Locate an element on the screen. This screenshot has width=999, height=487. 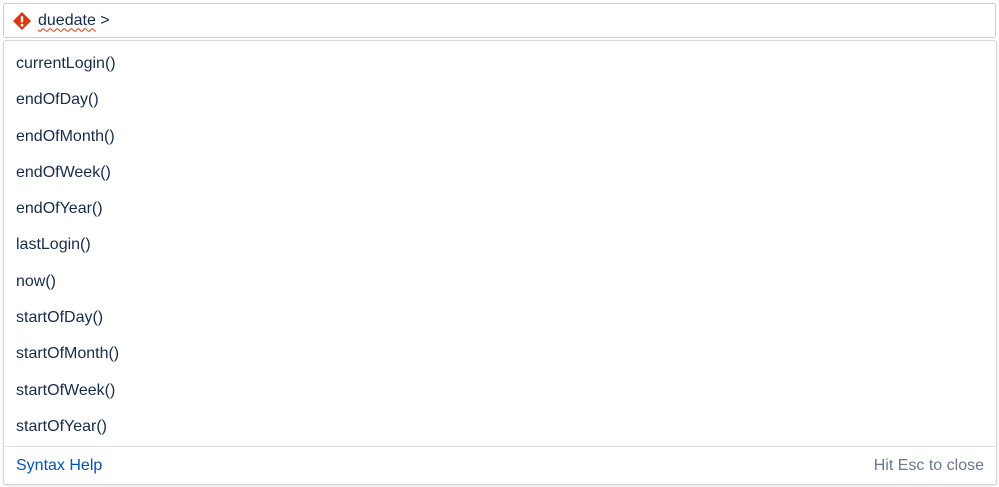
suggestion-item: startOfYear() is located at coordinates (500, 427).